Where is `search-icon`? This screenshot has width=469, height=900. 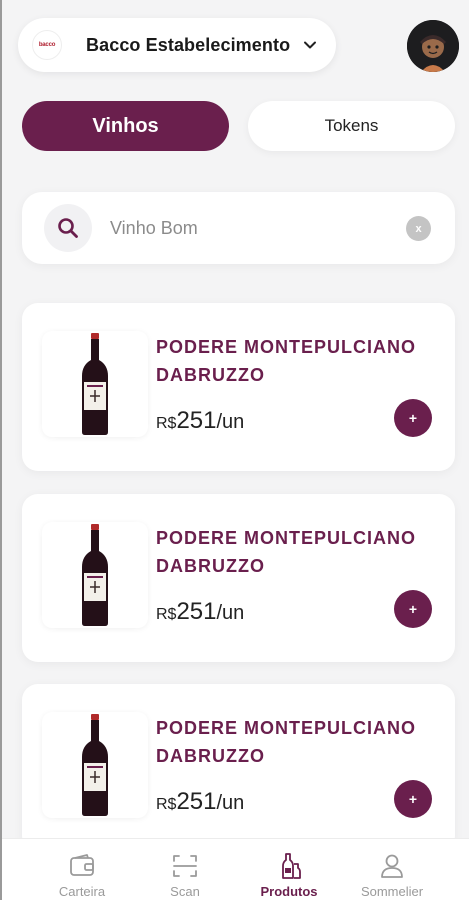
search-icon is located at coordinates (68, 228).